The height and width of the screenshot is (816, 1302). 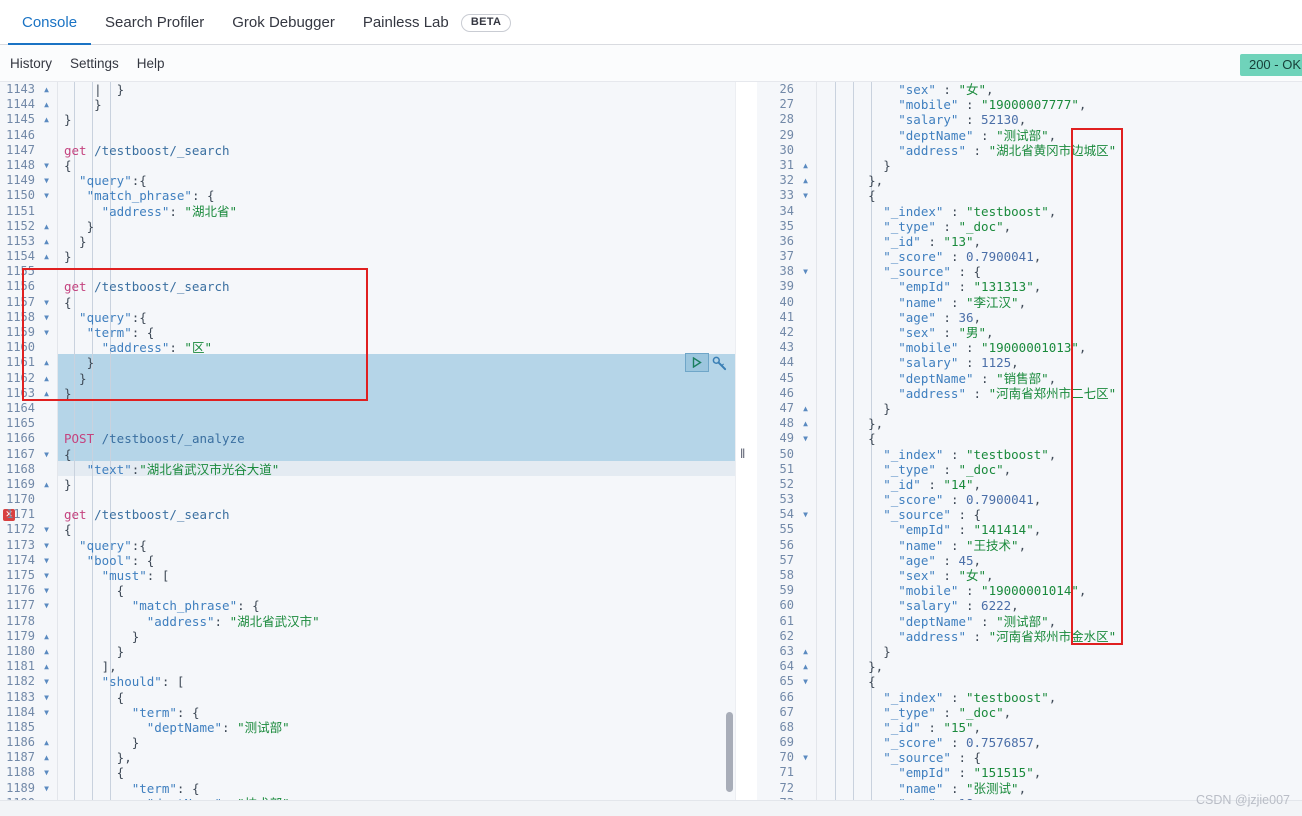 I want to click on gutter-line-1147: 1147, so click(x=28, y=150).